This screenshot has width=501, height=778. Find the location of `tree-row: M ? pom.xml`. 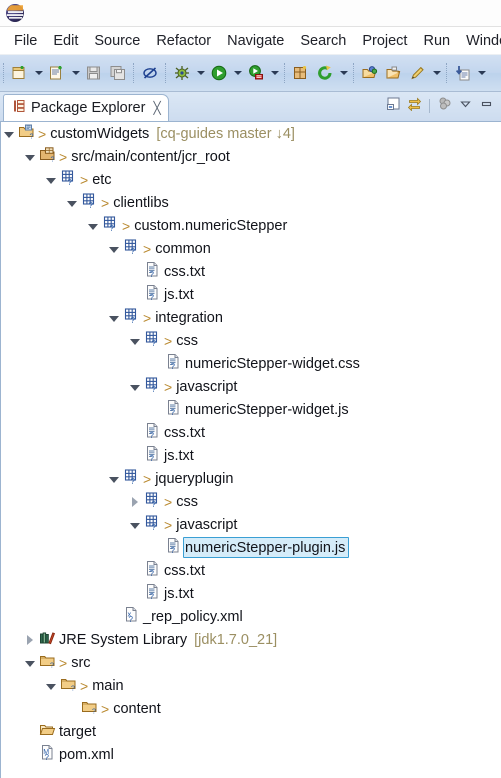

tree-row: M ? pom.xml is located at coordinates (251, 754).